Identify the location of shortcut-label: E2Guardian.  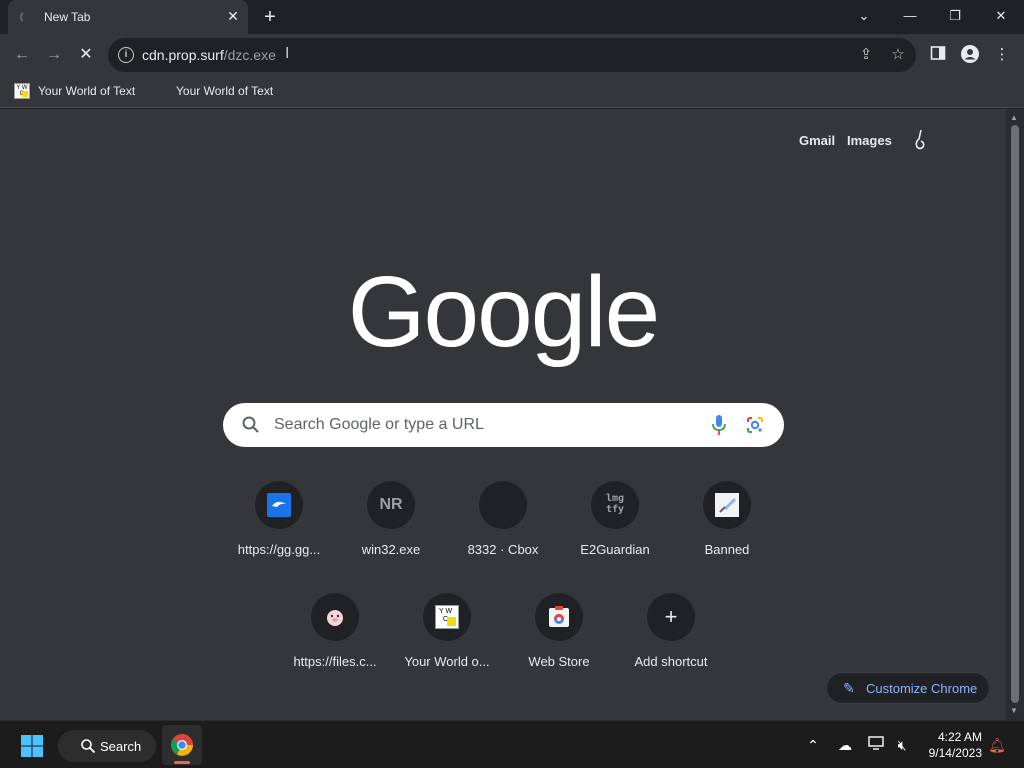
(615, 549).